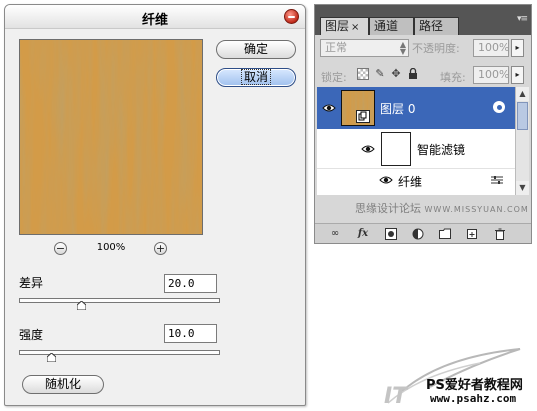 The image size is (537, 411). What do you see at coordinates (491, 48) in the screenshot?
I see `opacity-input: 100%` at bounding box center [491, 48].